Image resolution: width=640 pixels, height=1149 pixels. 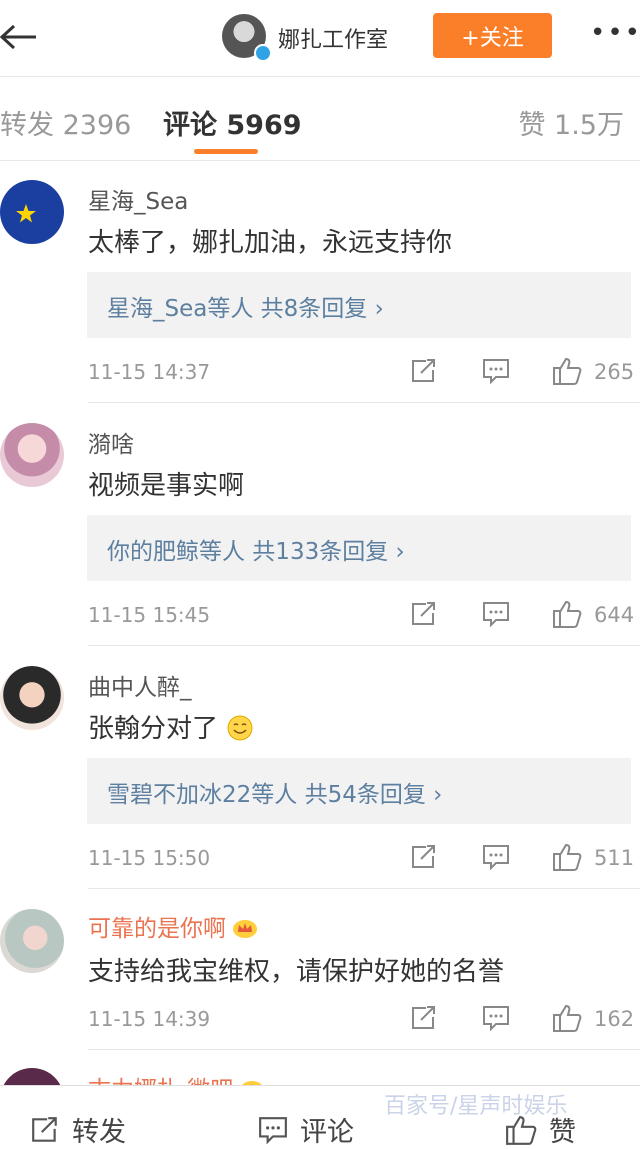 I want to click on comment-item: 古力娜扎 微吧, so click(x=320, y=1068).